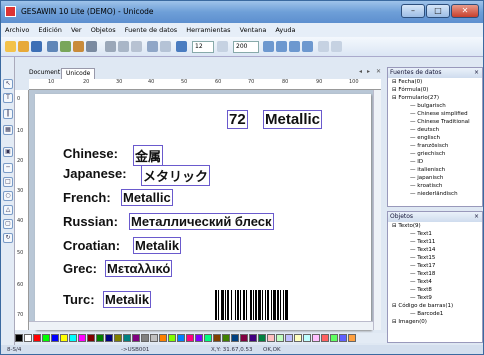  I want to click on russian-text: Металлический блеск, so click(201, 221).